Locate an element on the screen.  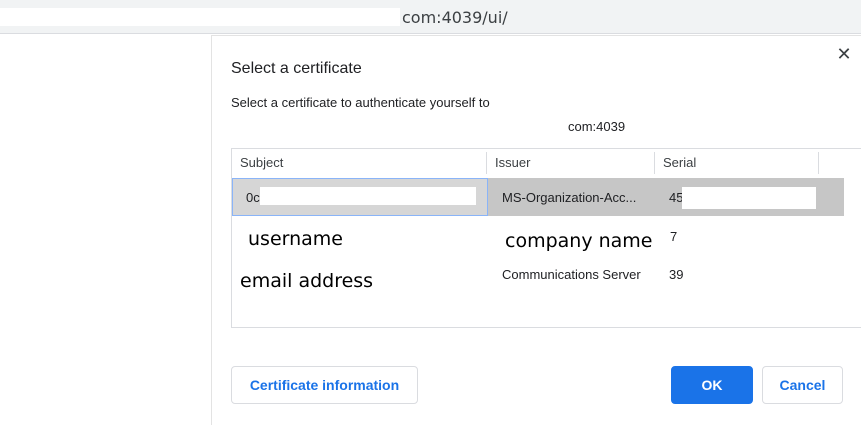
url-redaction is located at coordinates (200, 17).